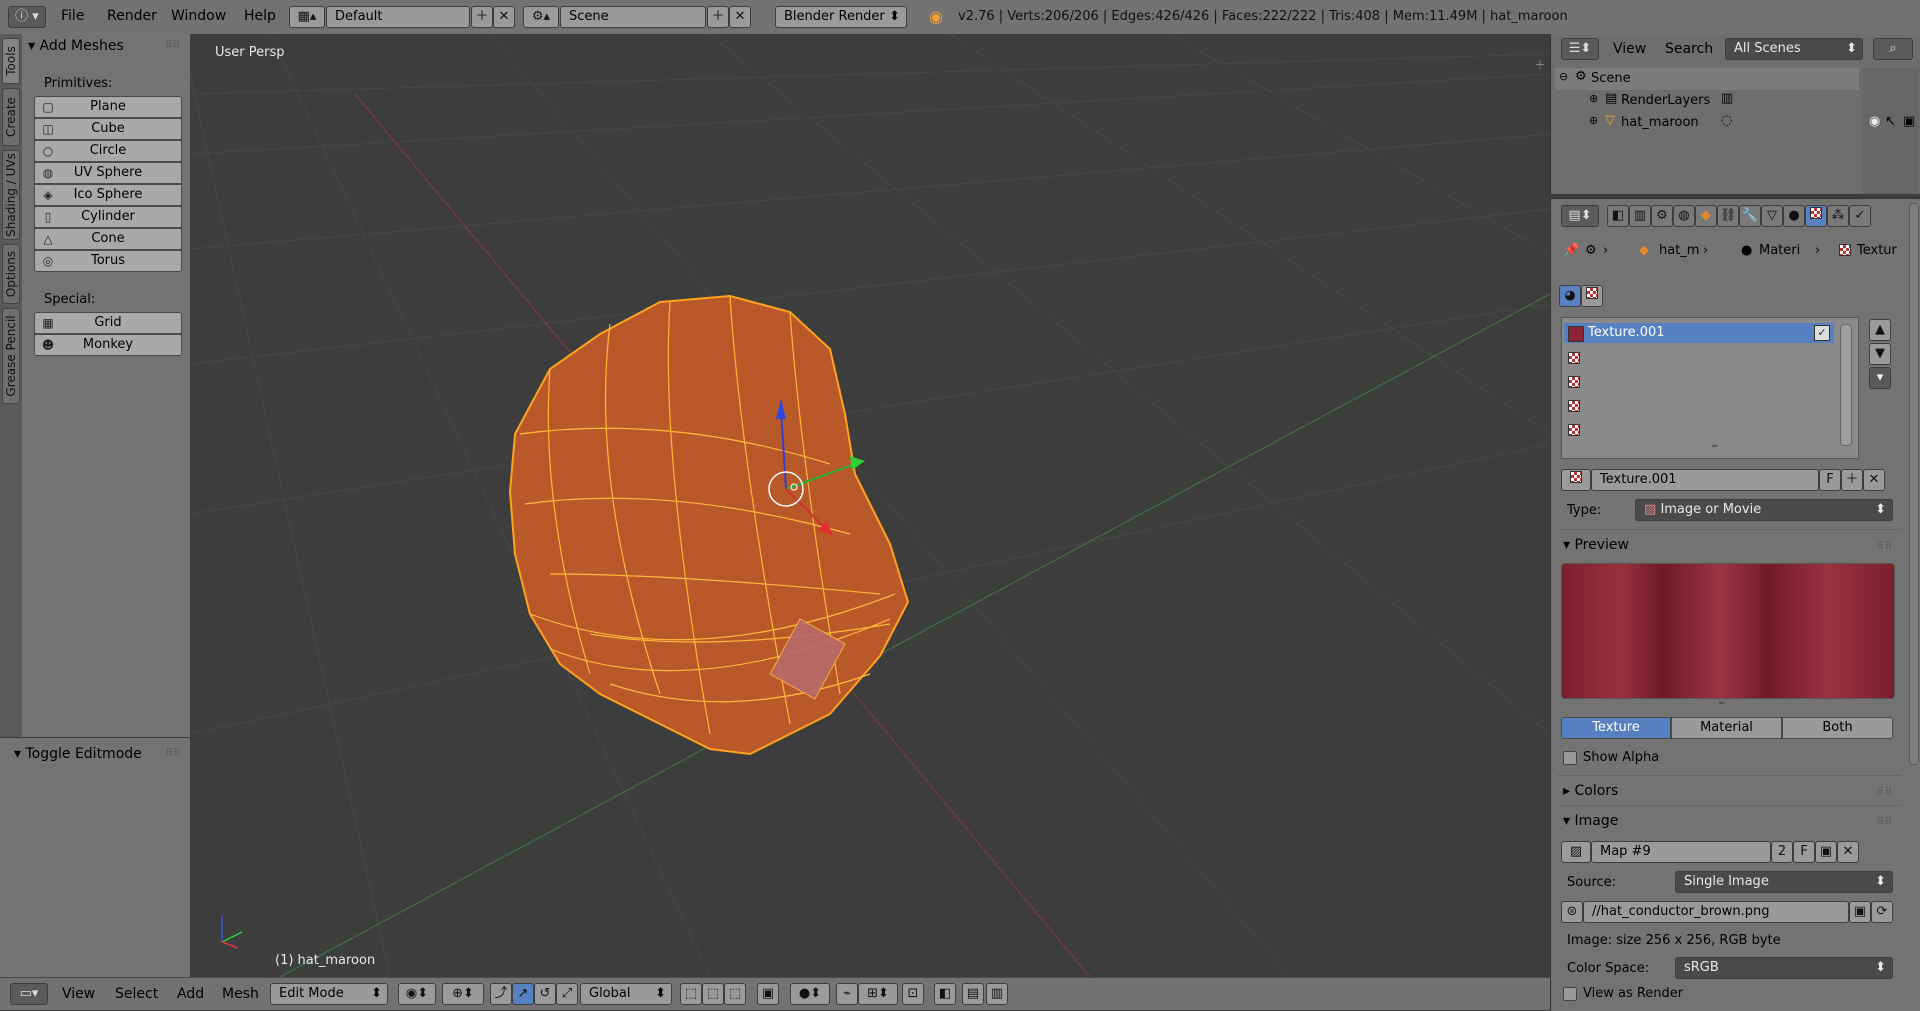  What do you see at coordinates (108, 107) in the screenshot?
I see `add-plane-button: ▢ Plane` at bounding box center [108, 107].